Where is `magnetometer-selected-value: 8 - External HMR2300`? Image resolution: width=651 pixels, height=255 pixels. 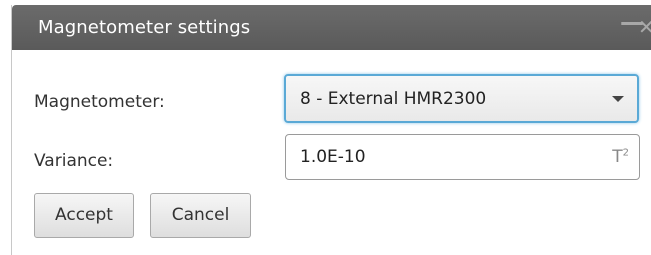 magnetometer-selected-value: 8 - External HMR2300 is located at coordinates (393, 99).